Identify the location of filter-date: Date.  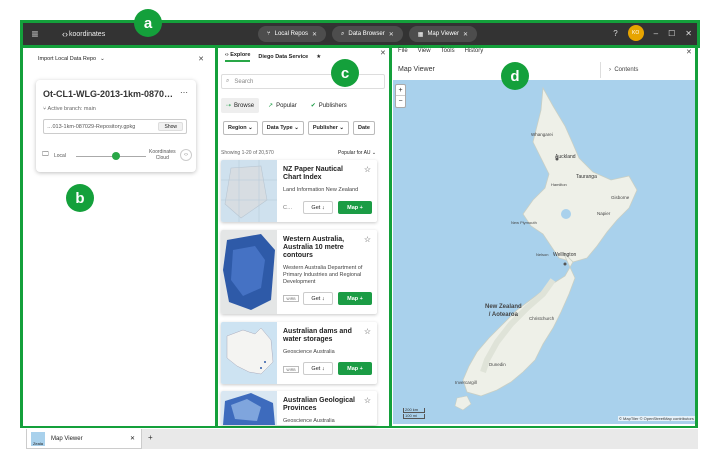
(364, 128).